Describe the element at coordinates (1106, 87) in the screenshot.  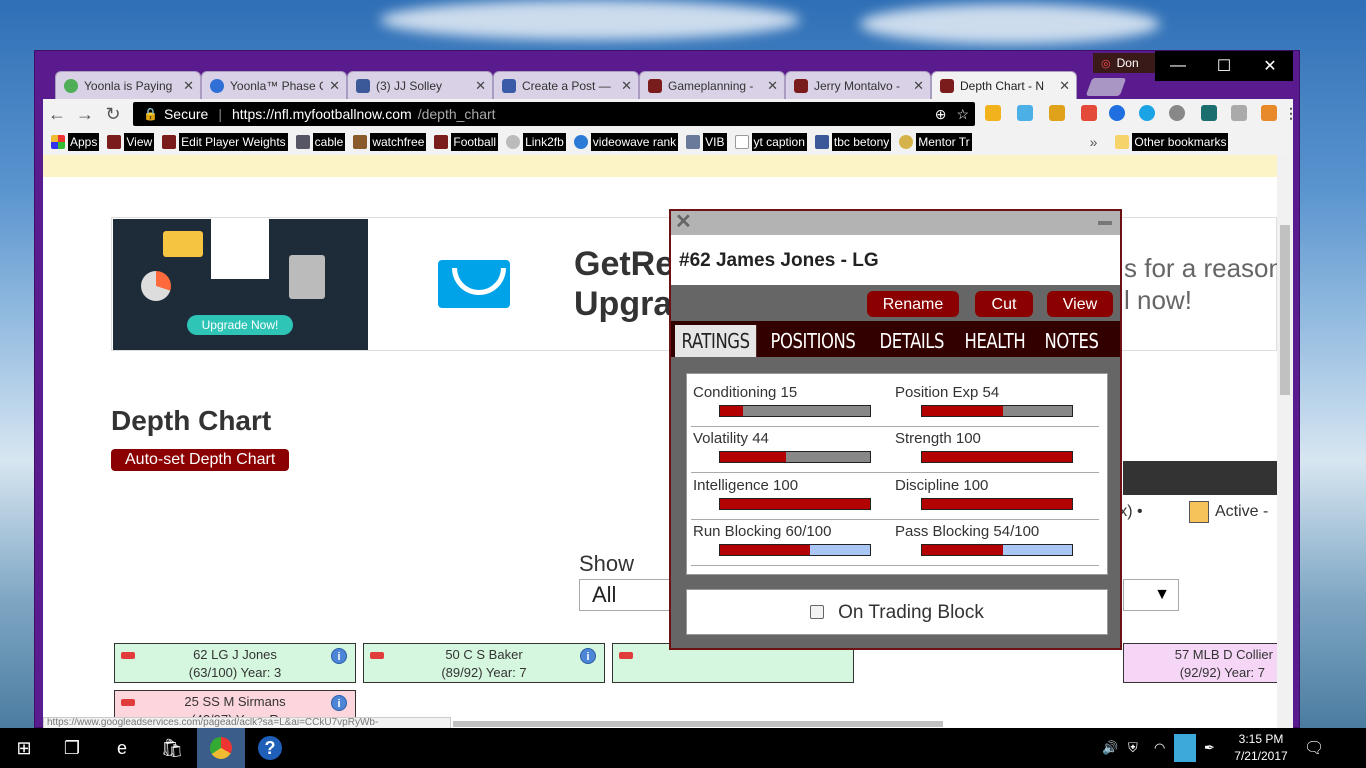
I see `new-tab-button` at that location.